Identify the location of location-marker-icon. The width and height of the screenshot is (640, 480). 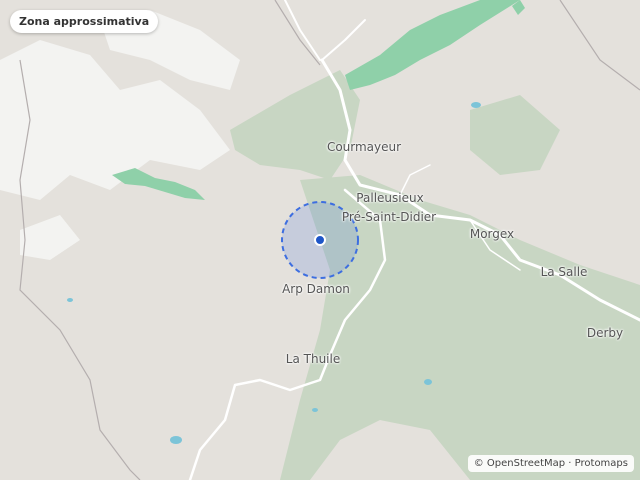
(320, 240).